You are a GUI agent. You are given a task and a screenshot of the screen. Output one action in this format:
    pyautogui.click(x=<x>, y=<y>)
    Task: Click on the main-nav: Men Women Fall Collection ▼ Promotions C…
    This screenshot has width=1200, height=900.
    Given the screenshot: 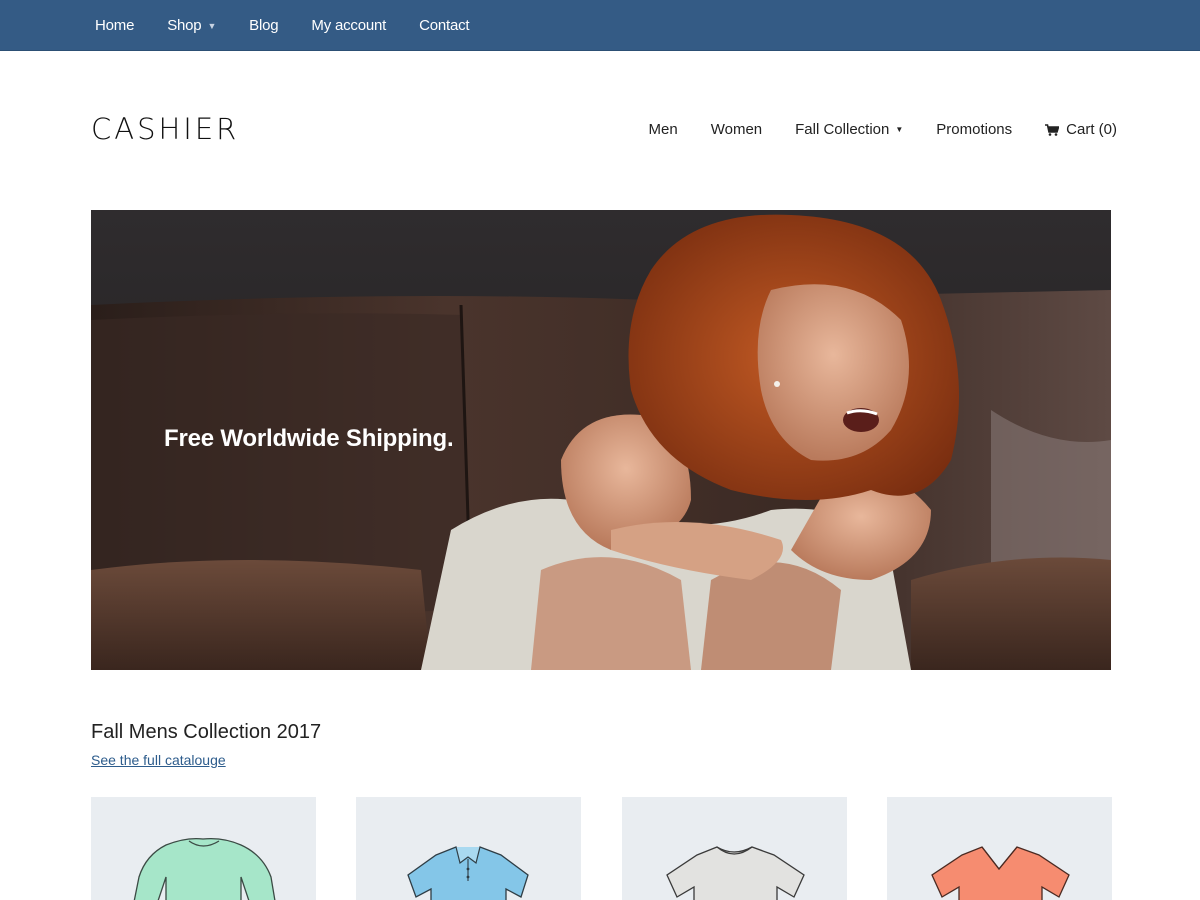 What is the action you would take?
    pyautogui.click(x=866, y=129)
    